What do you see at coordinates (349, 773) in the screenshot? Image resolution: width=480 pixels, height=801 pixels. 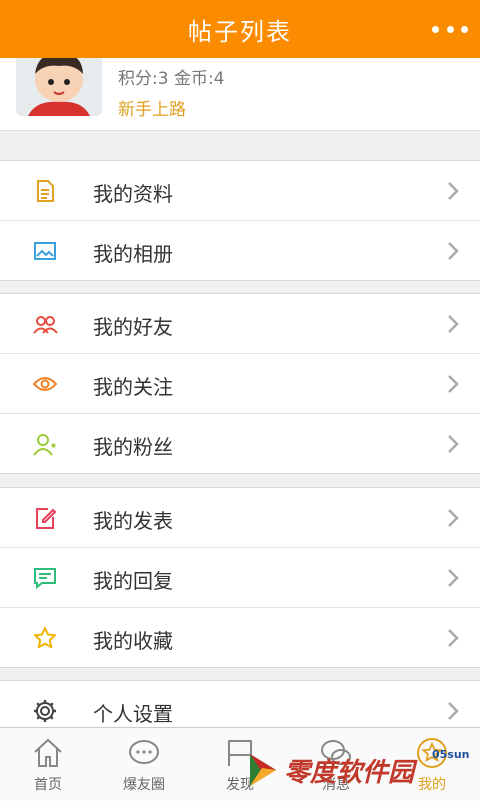 I see `watermark-text: 零度软件园` at bounding box center [349, 773].